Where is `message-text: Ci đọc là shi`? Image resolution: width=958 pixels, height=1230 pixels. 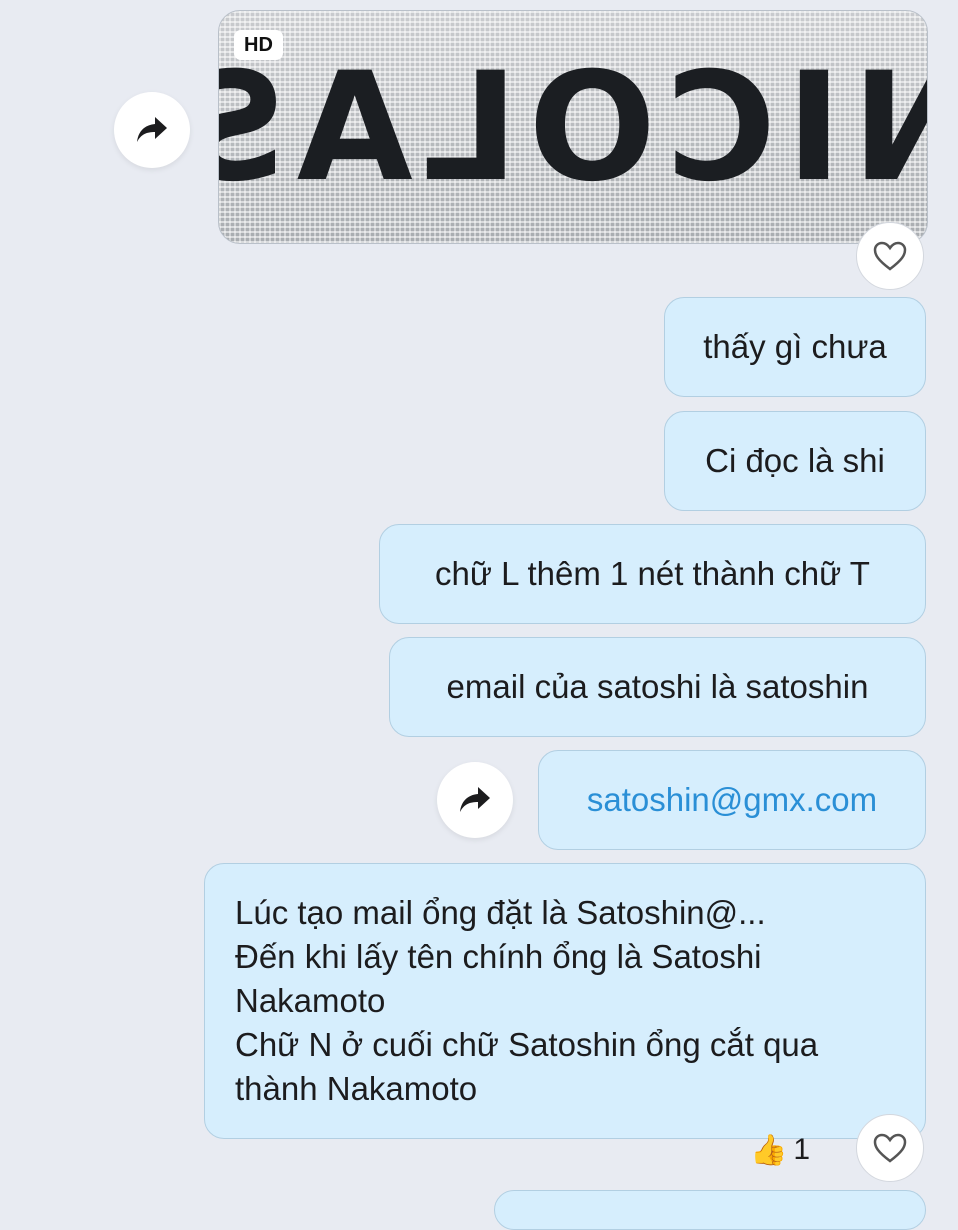
message-text: Ci đọc là shi is located at coordinates (795, 460).